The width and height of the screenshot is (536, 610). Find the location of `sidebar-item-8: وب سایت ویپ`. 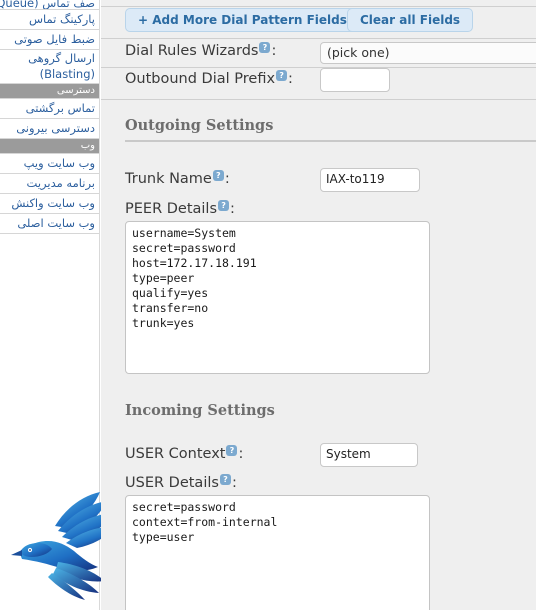

sidebar-item-8: وب سایت ویپ is located at coordinates (49, 164).